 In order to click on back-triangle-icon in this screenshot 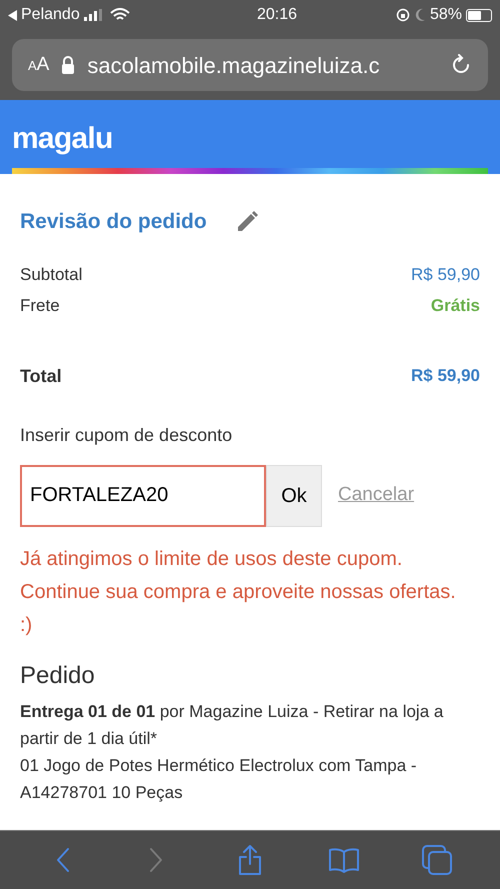, I will do `click(12, 15)`.